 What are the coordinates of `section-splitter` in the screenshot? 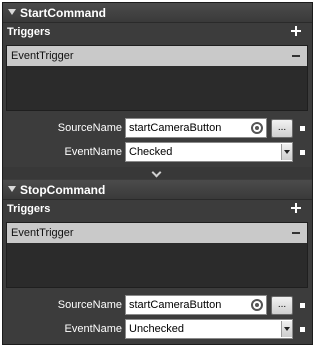 It's located at (157, 173).